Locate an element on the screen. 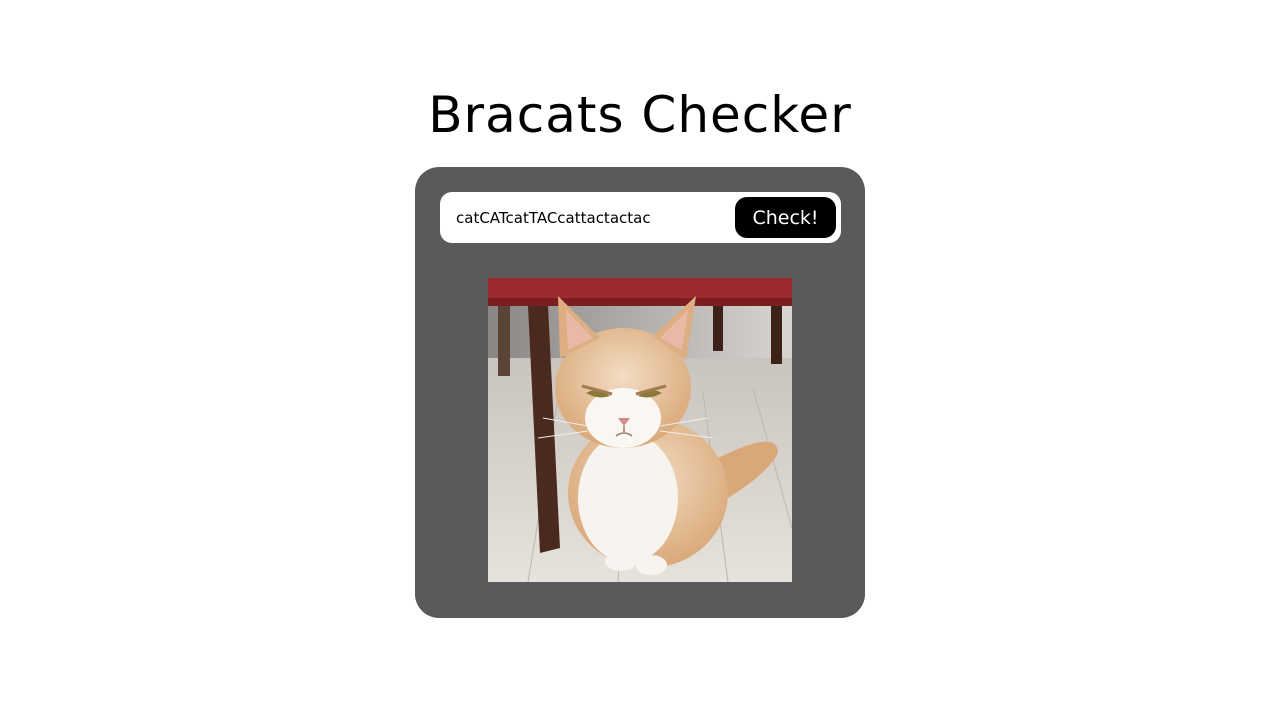 This screenshot has width=1280, height=720. page-title: Bracats Checker is located at coordinates (640, 115).